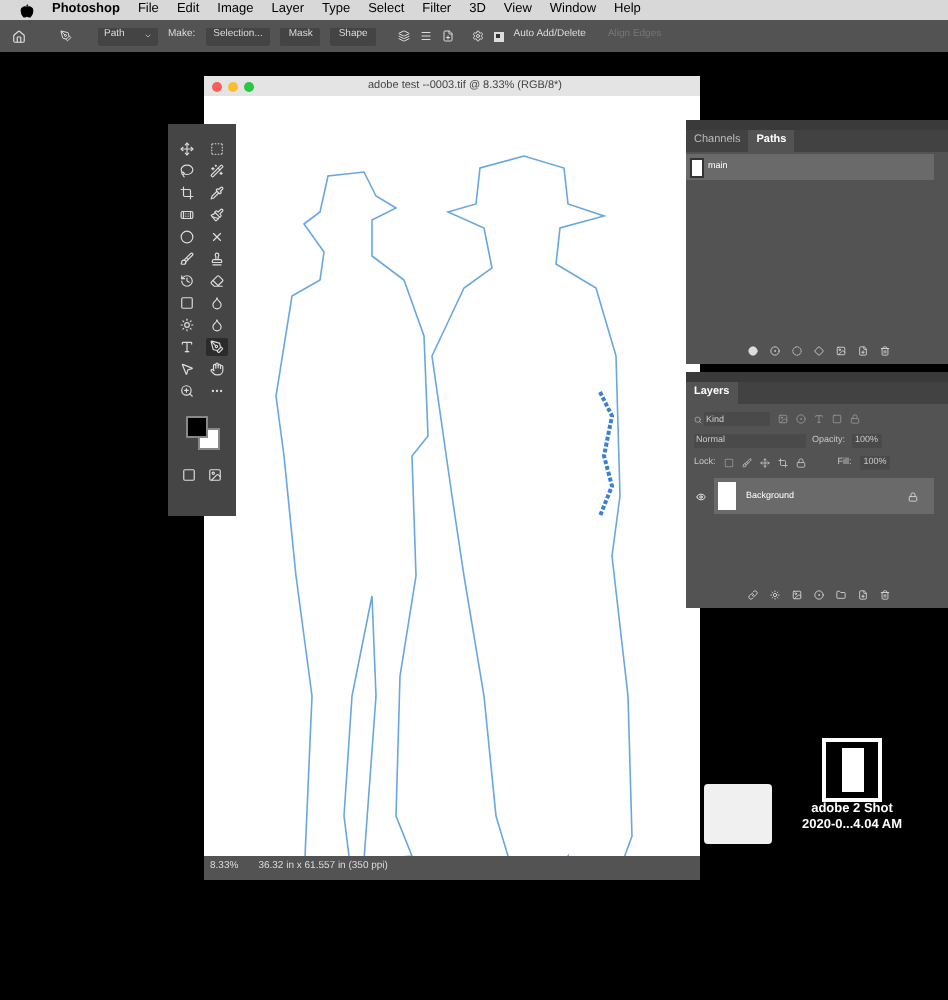  Describe the element at coordinates (818, 350) in the screenshot. I see `make-path-icon` at that location.